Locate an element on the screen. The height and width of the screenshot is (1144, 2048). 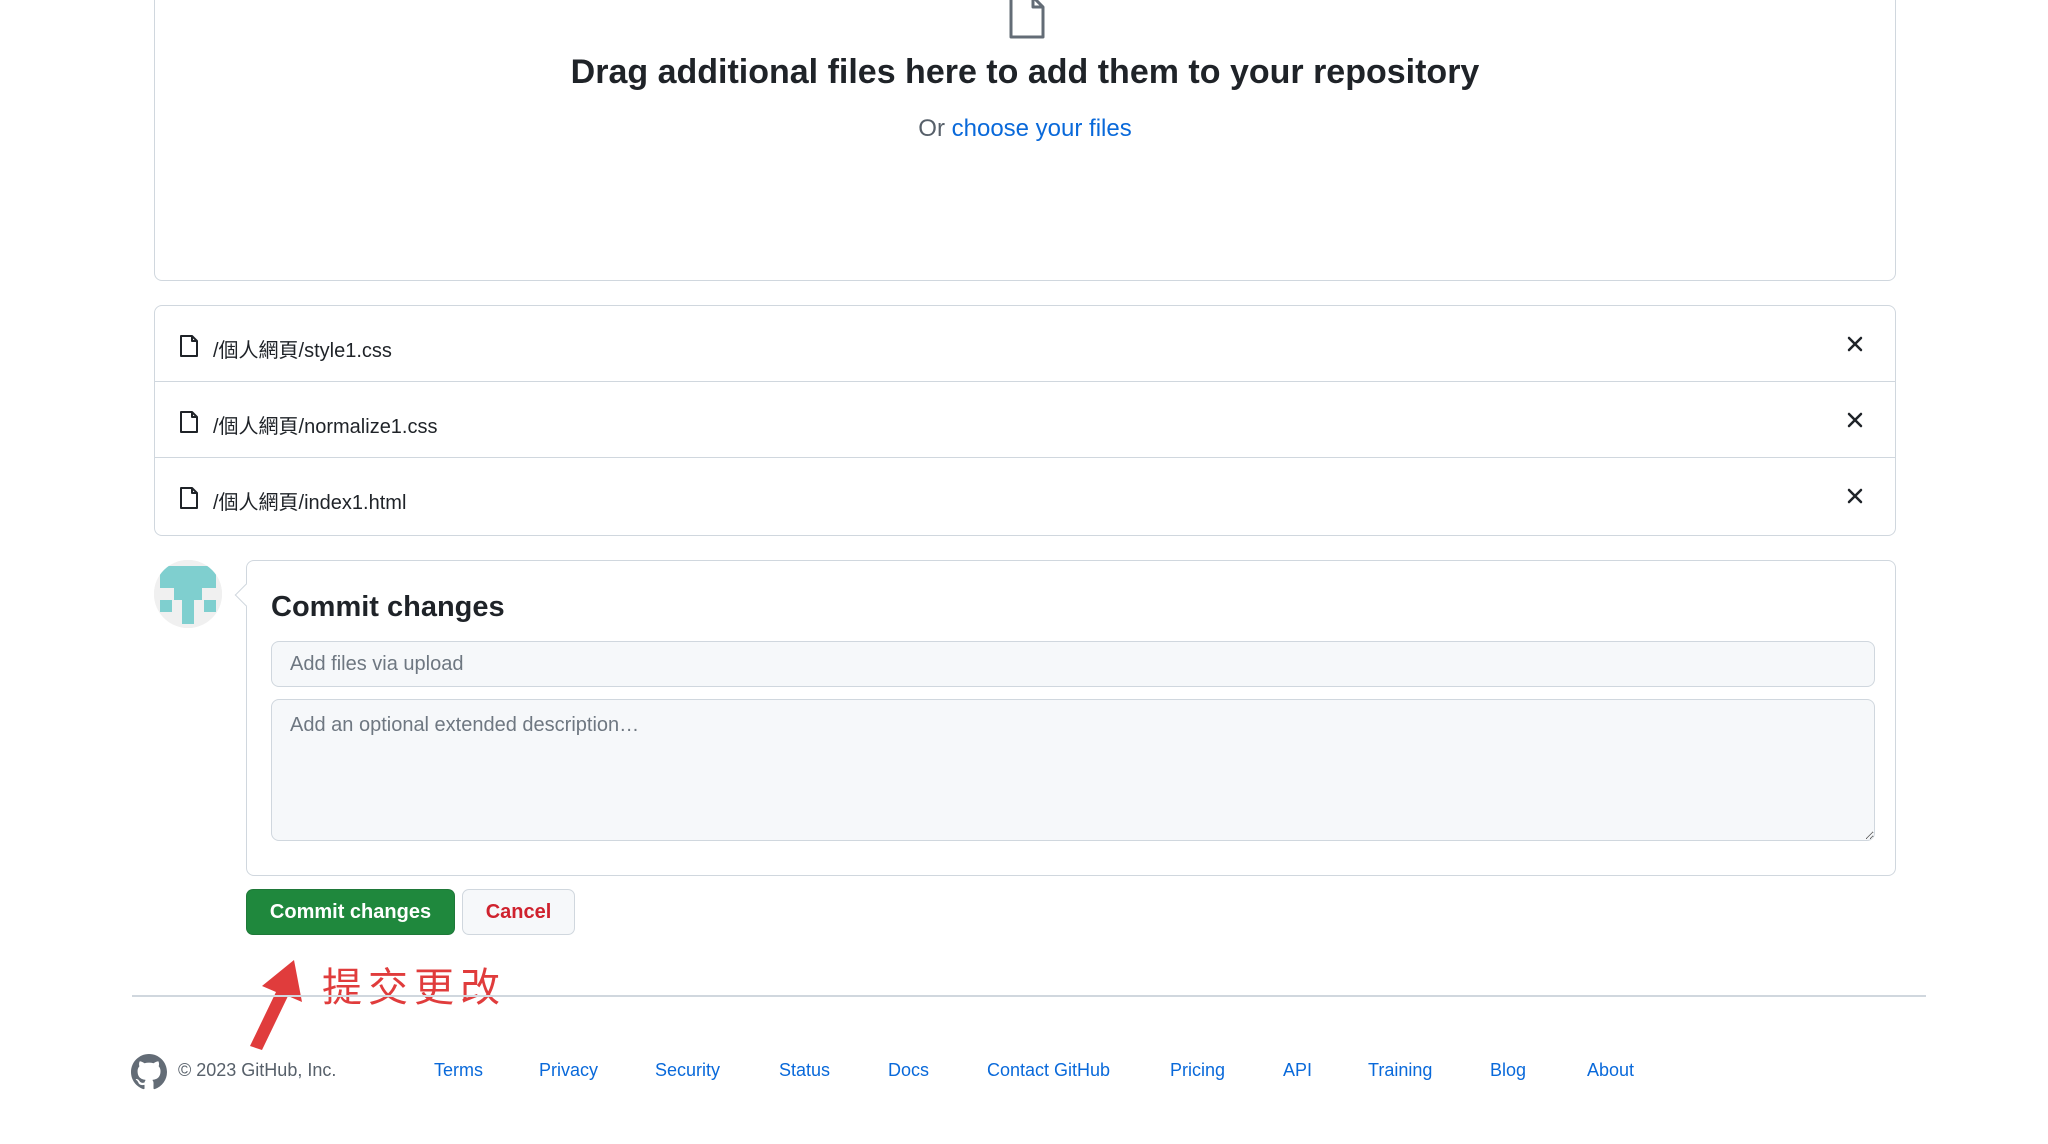
speech-pointer is located at coordinates (246, 595).